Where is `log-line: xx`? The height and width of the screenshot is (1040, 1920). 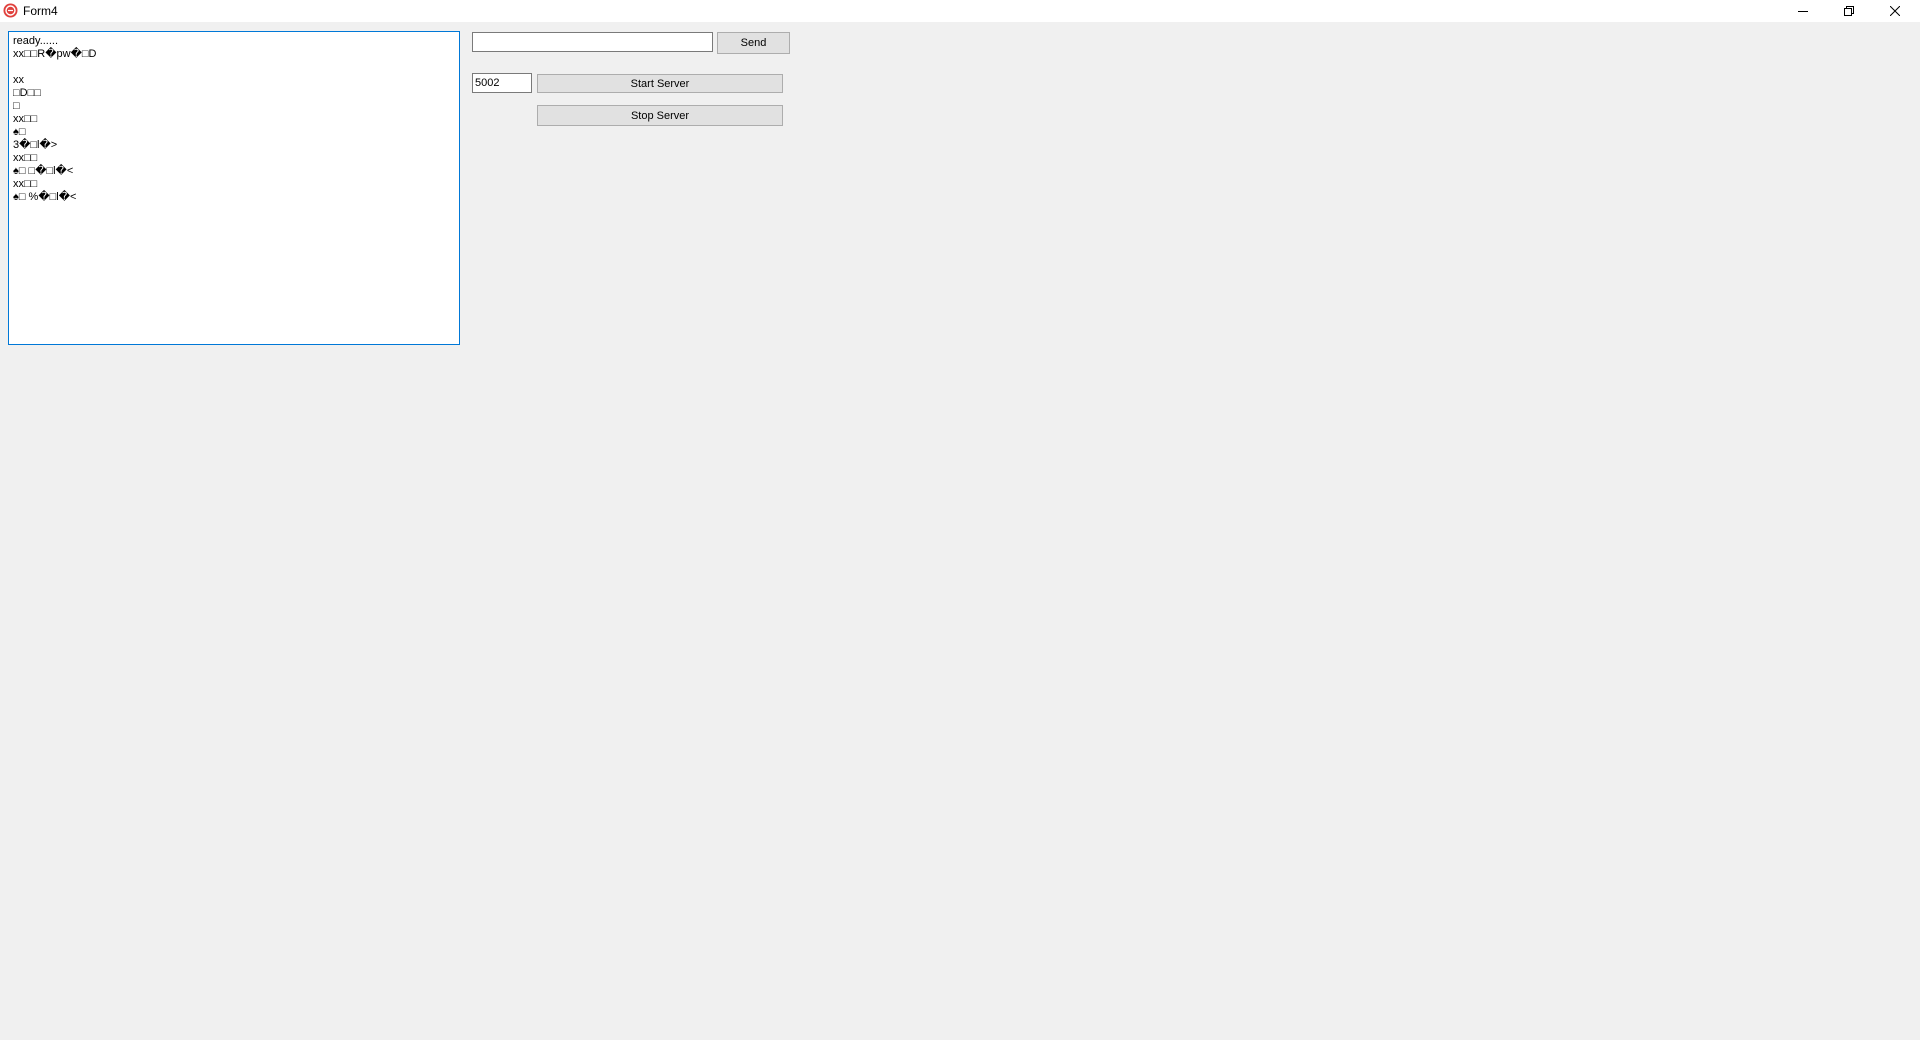
log-line: xx is located at coordinates (18, 80).